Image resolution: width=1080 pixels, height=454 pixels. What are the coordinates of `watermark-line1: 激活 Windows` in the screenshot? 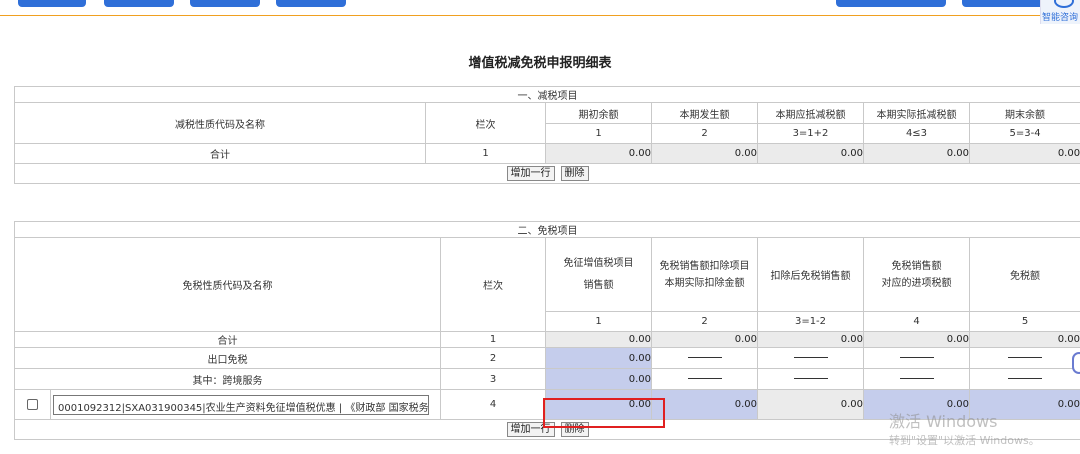 It's located at (943, 421).